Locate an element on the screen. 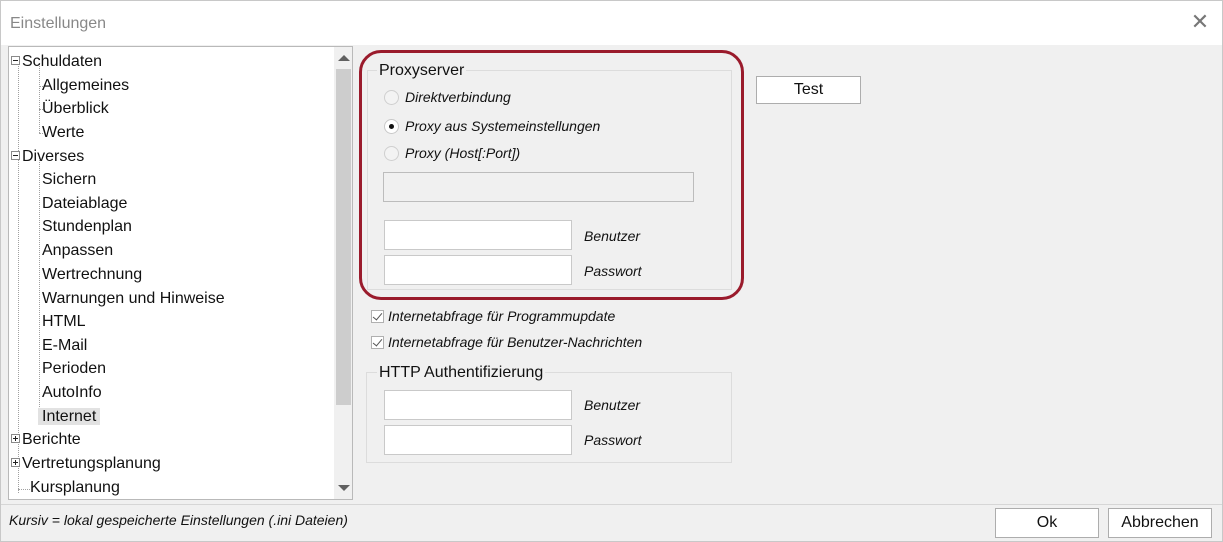  tree-item-perioden: Perioden is located at coordinates (74, 368).